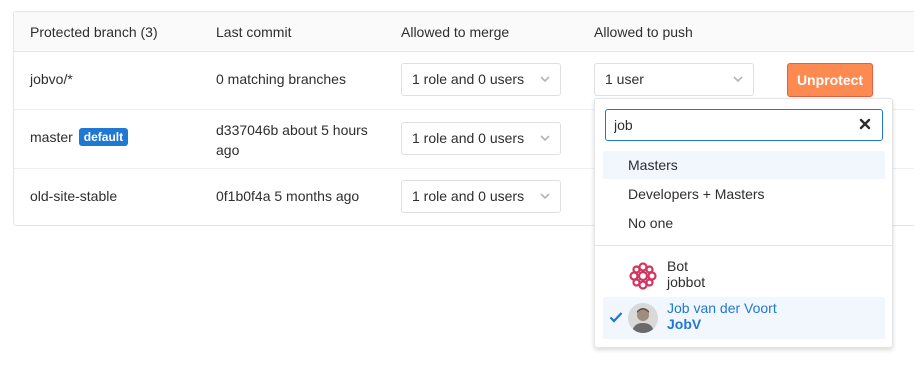 This screenshot has height=370, width=914. What do you see at coordinates (455, 32) in the screenshot?
I see `header-allowed-to-merge: Allowed to merge` at bounding box center [455, 32].